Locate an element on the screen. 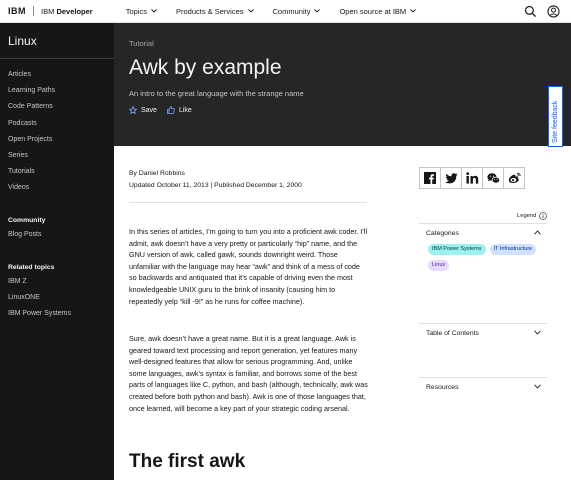 The width and height of the screenshot is (571, 480). table-of-contents-label: Table of Contents is located at coordinates (452, 333).